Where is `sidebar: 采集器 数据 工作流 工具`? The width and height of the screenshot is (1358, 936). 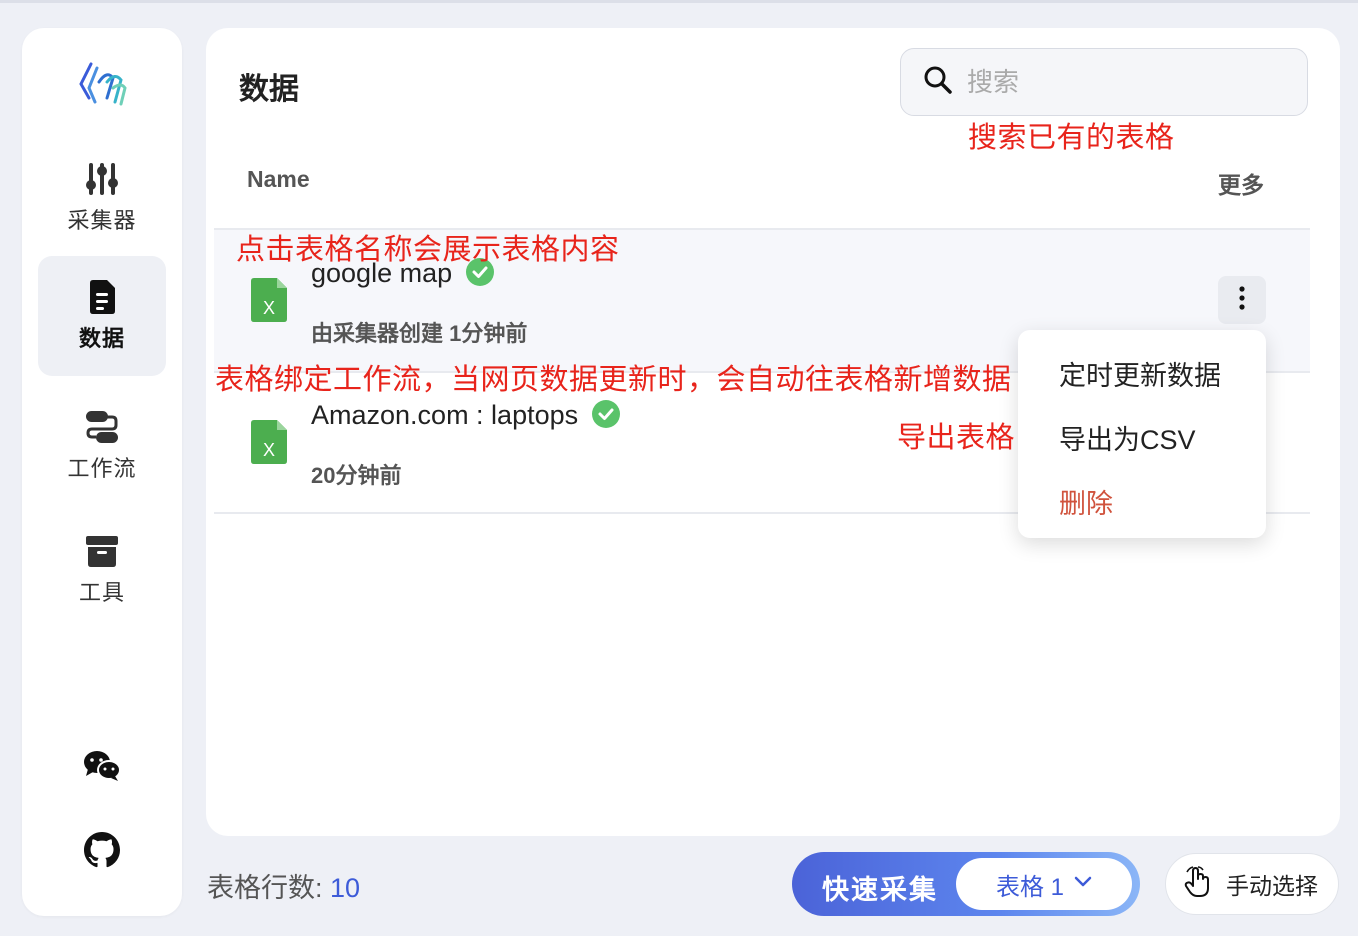
sidebar: 采集器 数据 工作流 工具 is located at coordinates (102, 472).